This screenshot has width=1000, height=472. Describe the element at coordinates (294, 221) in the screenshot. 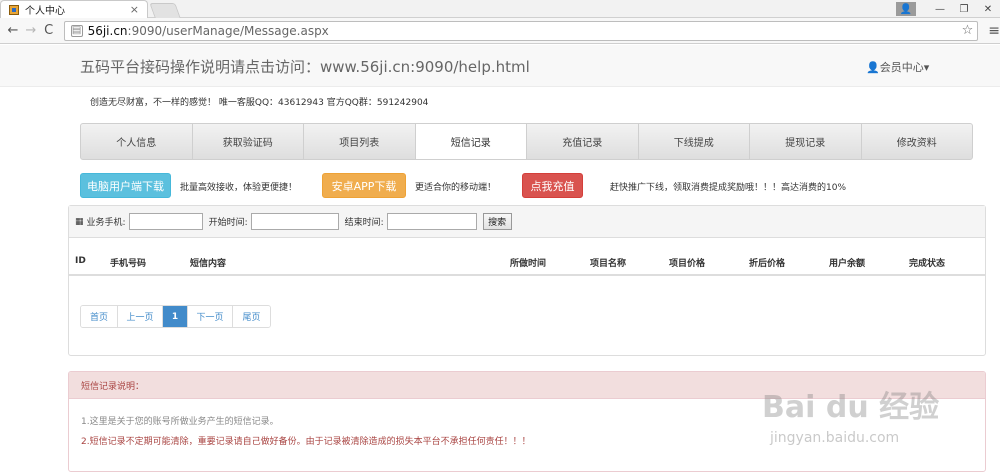

I see `start-time-input` at that location.